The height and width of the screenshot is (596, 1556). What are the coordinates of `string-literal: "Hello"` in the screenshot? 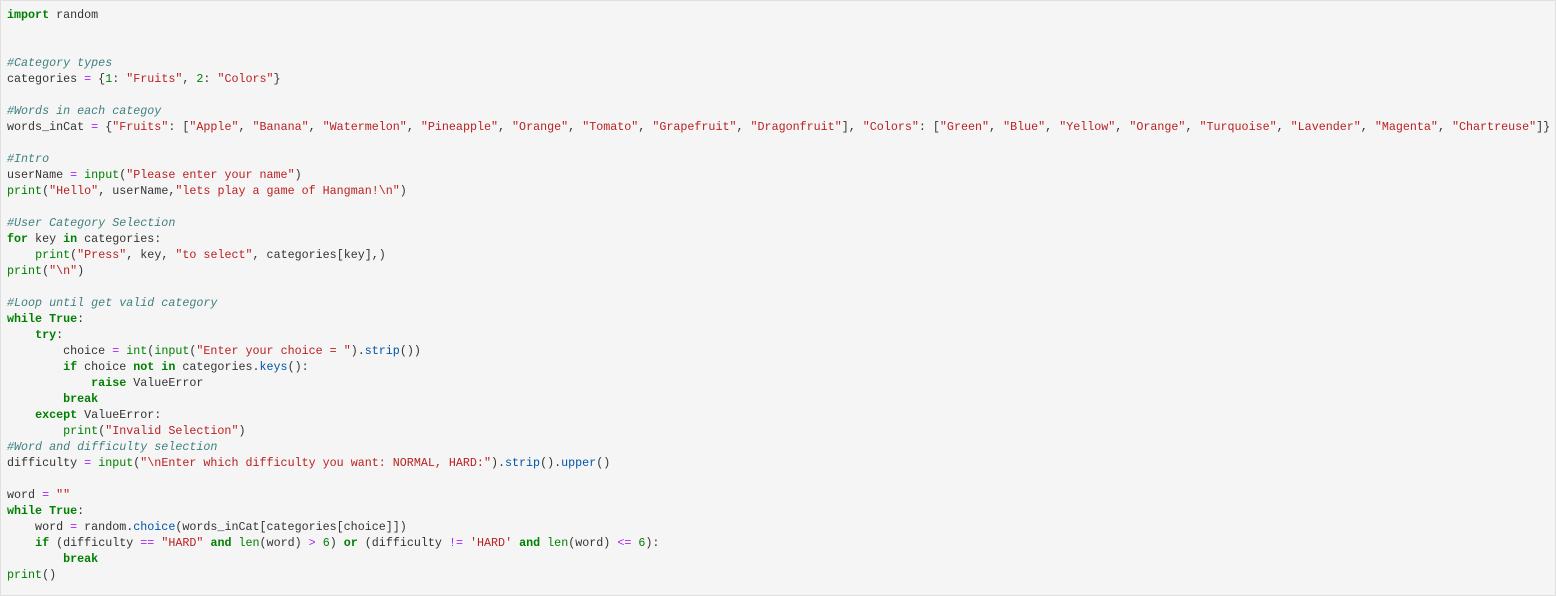 It's located at (74, 191).